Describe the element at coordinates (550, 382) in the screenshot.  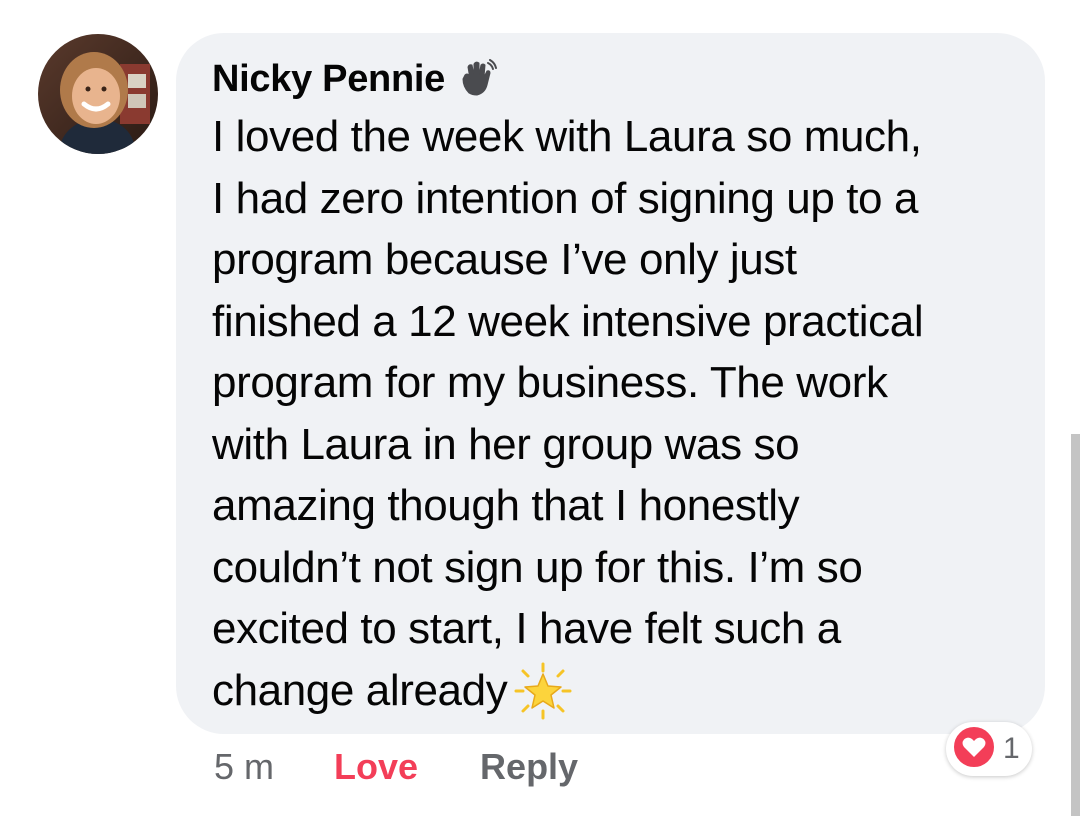
I see `comment-line: program for my business. The work` at that location.